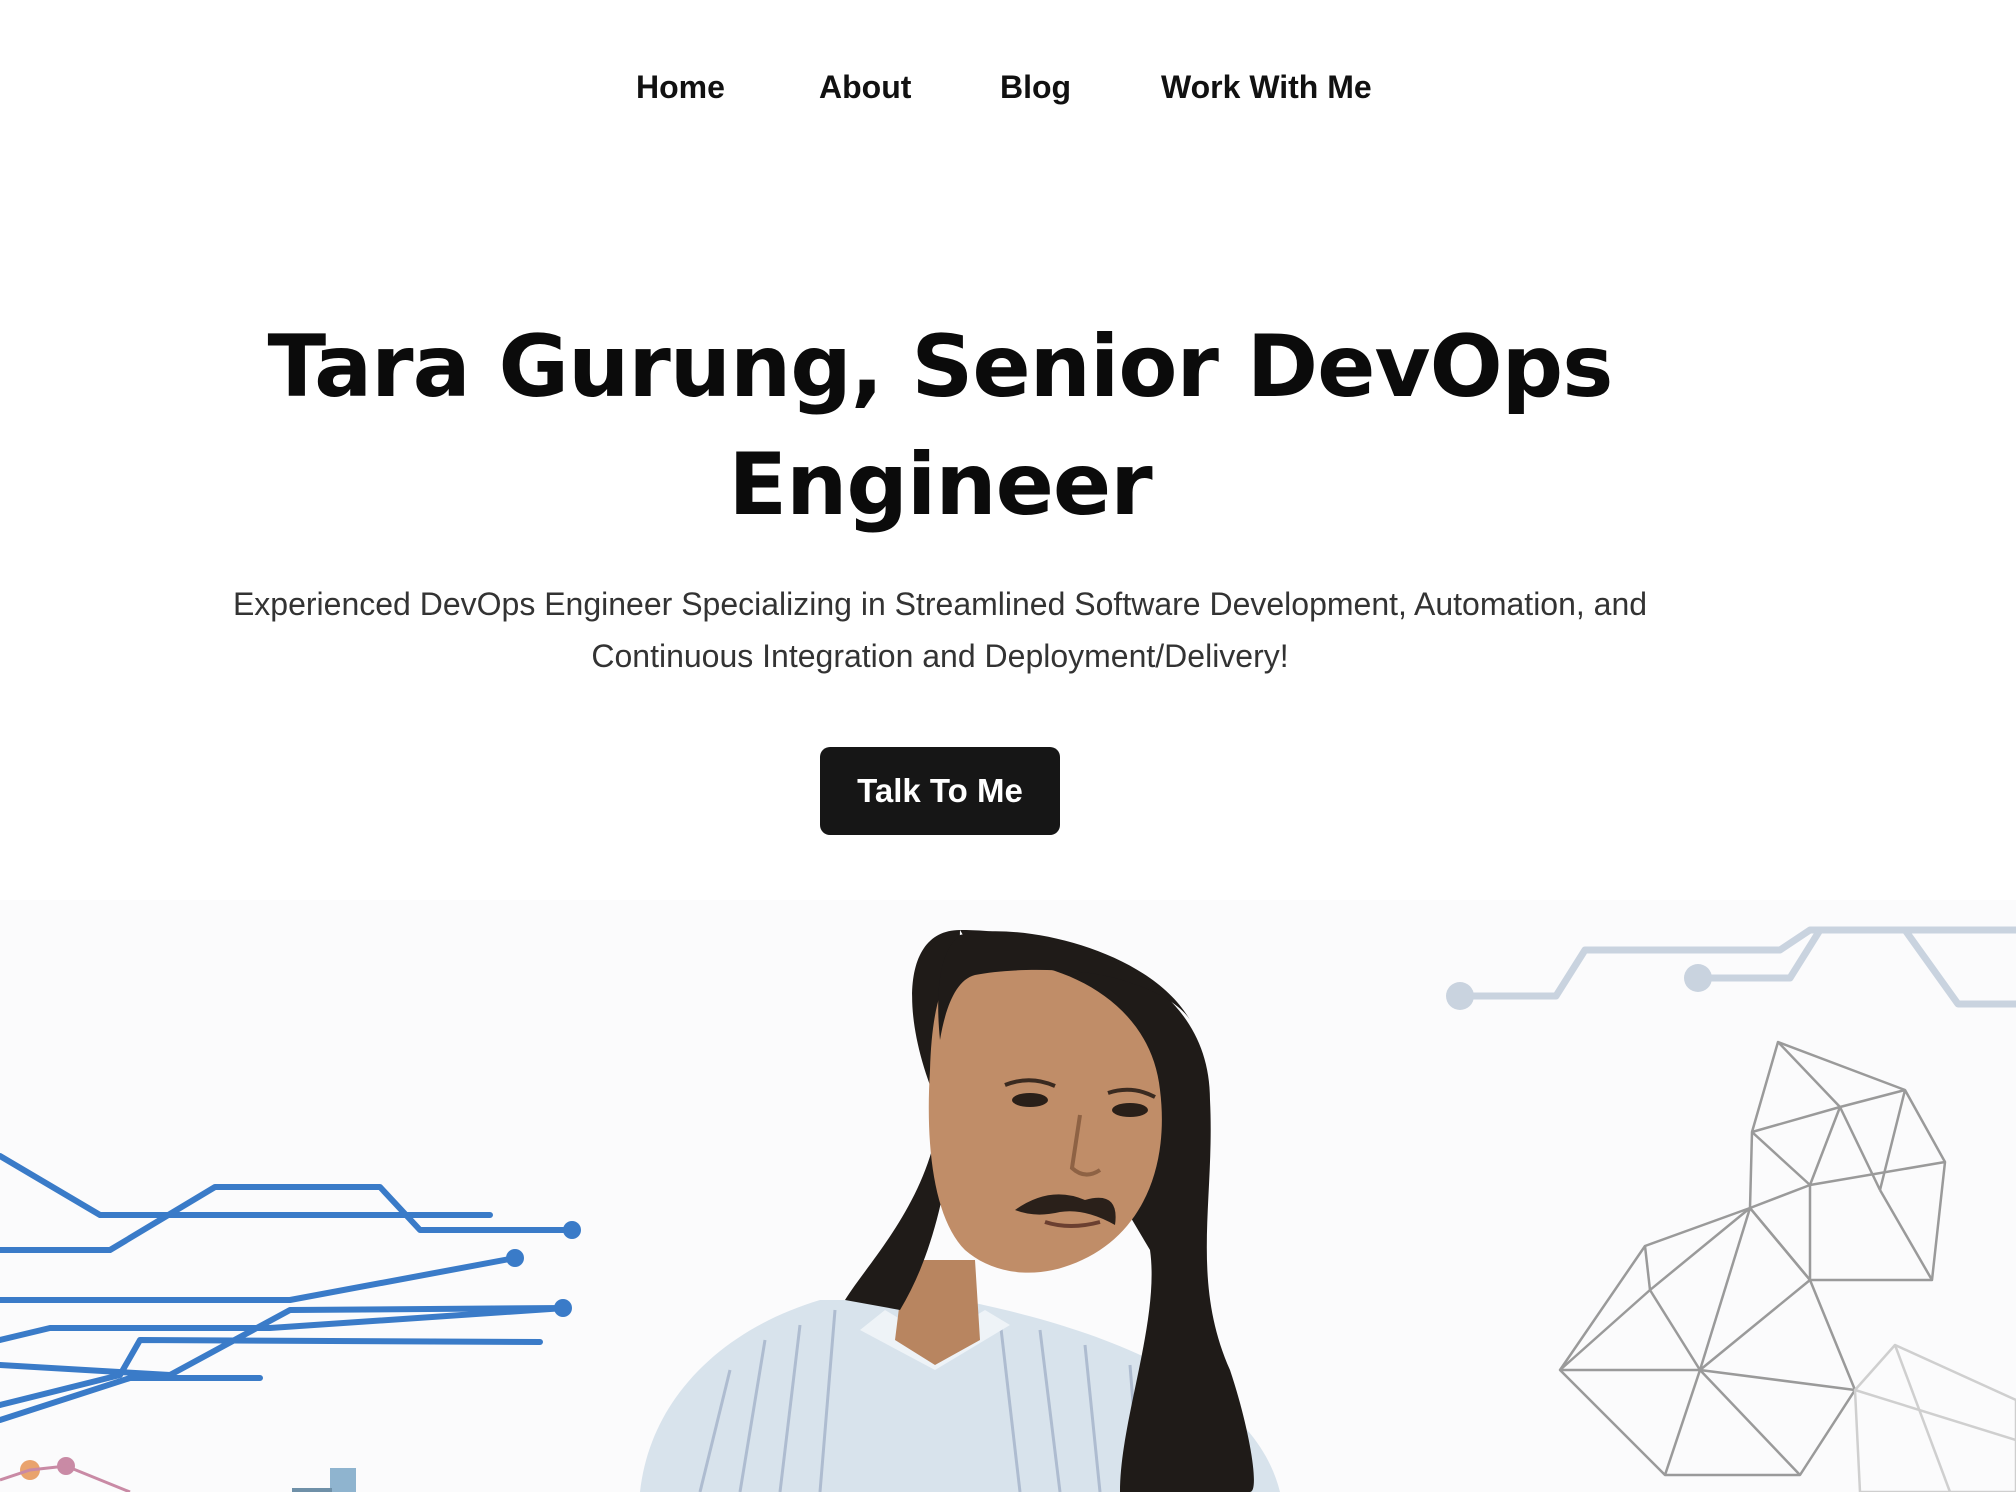  Describe the element at coordinates (865, 87) in the screenshot. I see `nav-about-link: About` at that location.